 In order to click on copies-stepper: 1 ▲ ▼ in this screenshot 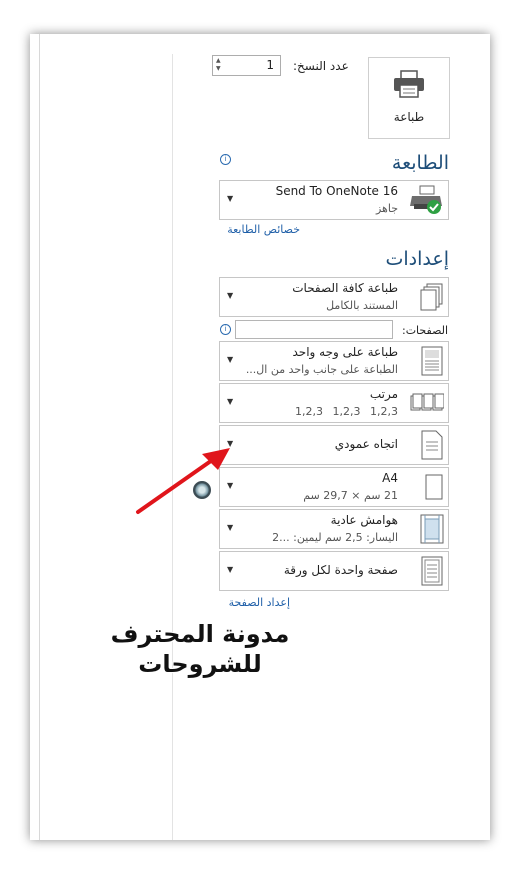, I will do `click(246, 65)`.